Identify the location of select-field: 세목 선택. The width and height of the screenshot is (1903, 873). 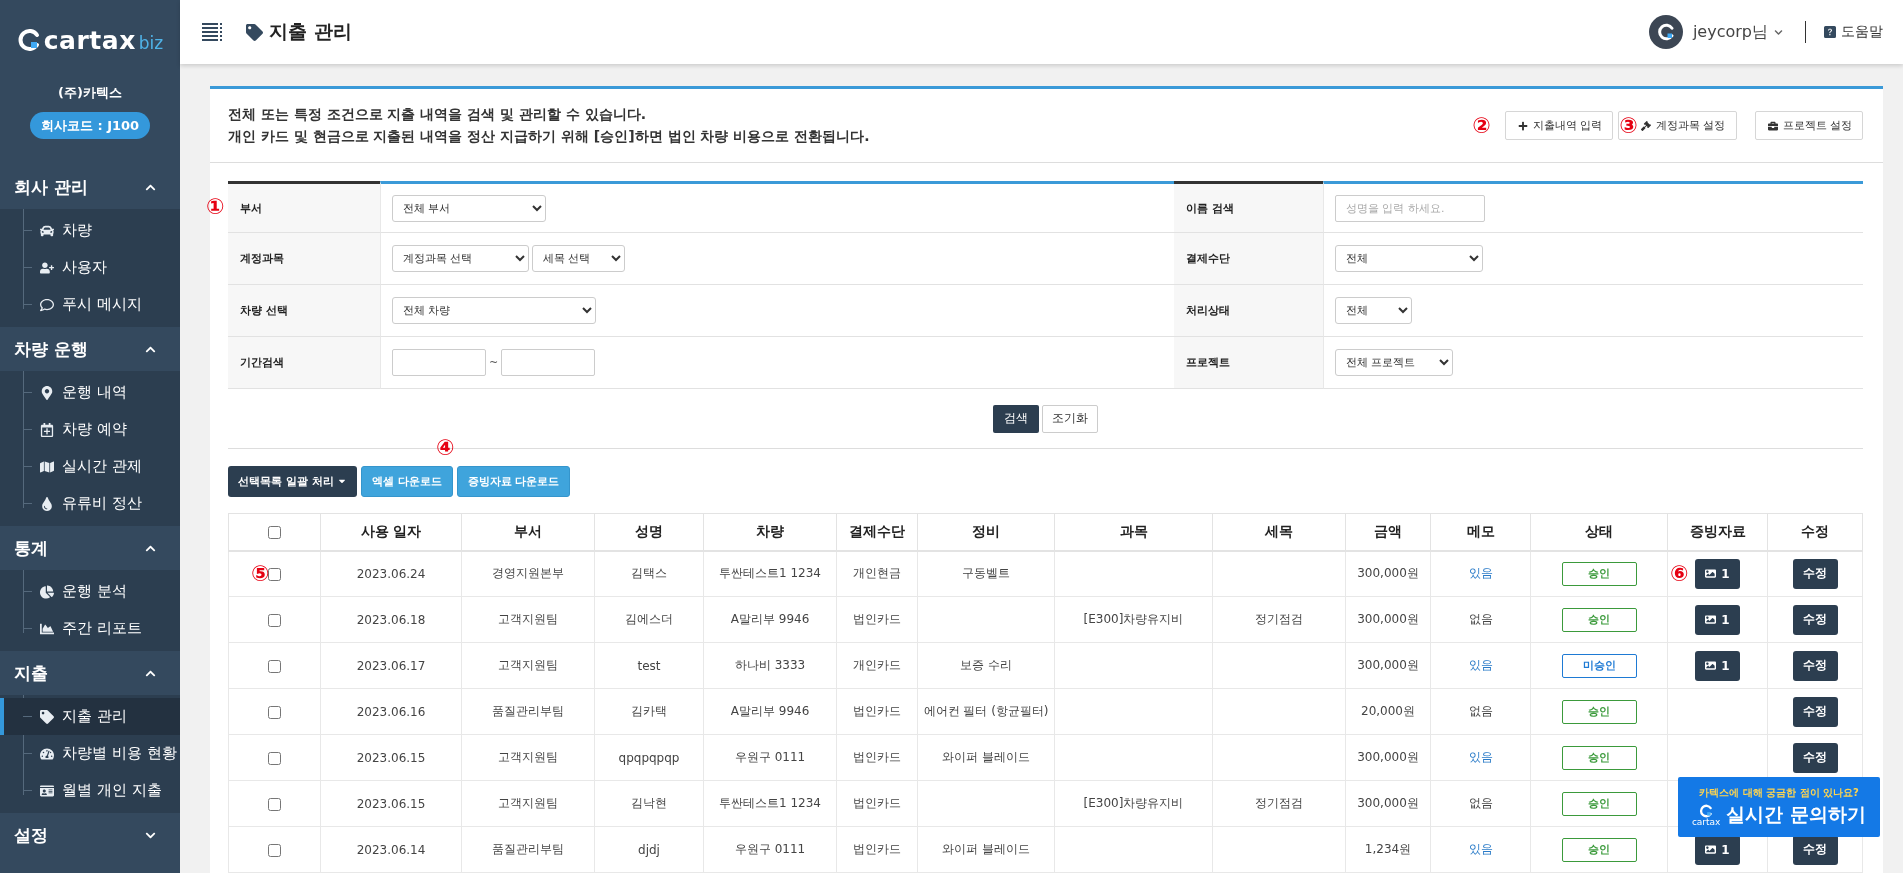
(578, 258).